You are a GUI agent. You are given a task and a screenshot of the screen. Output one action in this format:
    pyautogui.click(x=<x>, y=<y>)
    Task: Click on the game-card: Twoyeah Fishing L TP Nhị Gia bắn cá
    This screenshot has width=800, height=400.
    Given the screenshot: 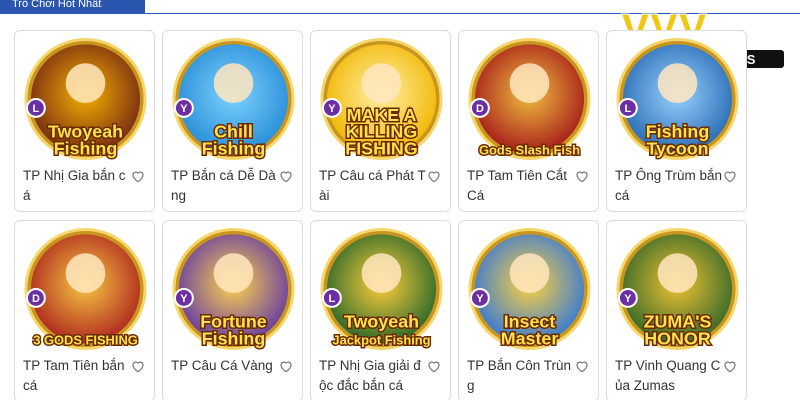 What is the action you would take?
    pyautogui.click(x=84, y=121)
    